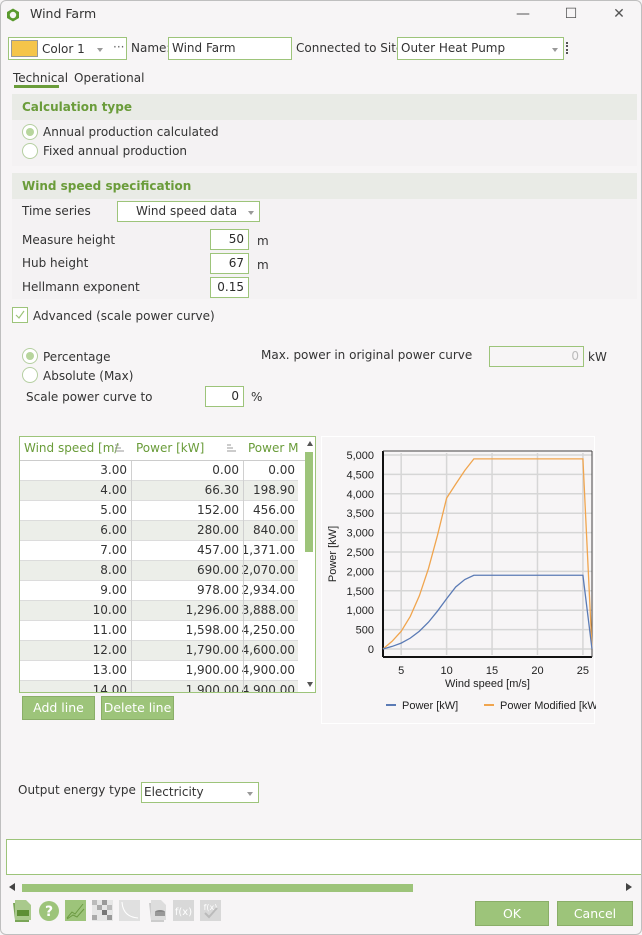 Image resolution: width=642 pixels, height=935 pixels. What do you see at coordinates (274, 490) in the screenshot?
I see `cell-power-modified: 198.90` at bounding box center [274, 490].